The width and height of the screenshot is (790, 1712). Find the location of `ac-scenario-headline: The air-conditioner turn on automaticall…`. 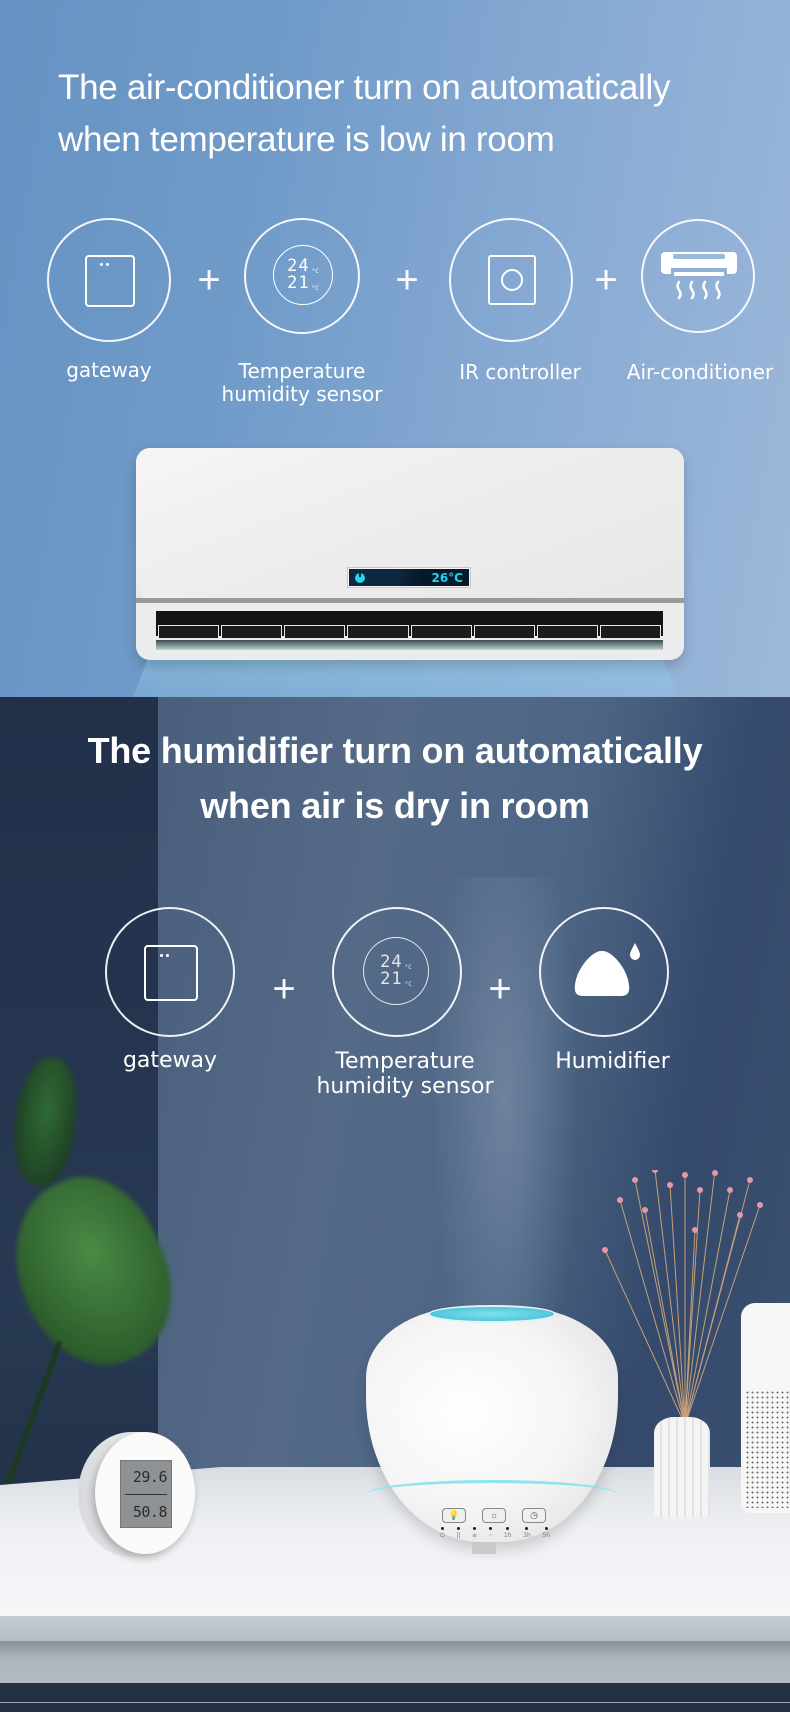

ac-scenario-headline: The air-conditioner turn on automaticall… is located at coordinates (364, 113).